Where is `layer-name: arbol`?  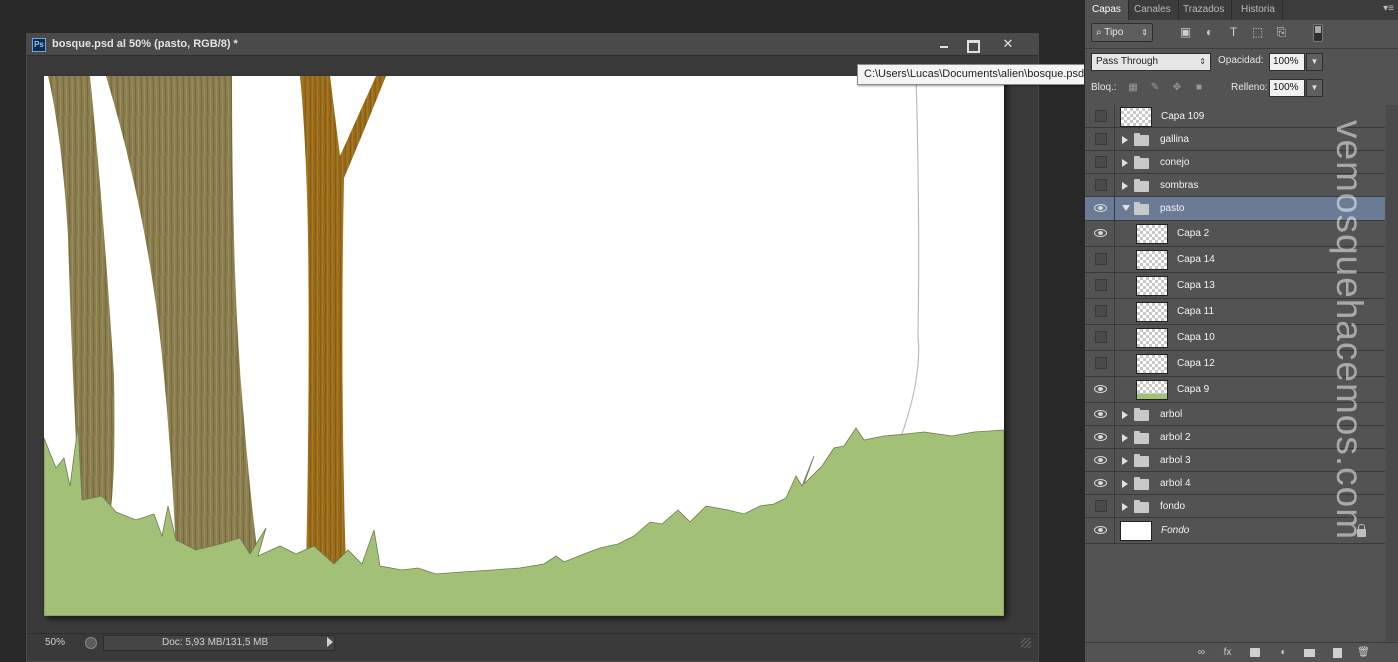 layer-name: arbol is located at coordinates (1171, 414).